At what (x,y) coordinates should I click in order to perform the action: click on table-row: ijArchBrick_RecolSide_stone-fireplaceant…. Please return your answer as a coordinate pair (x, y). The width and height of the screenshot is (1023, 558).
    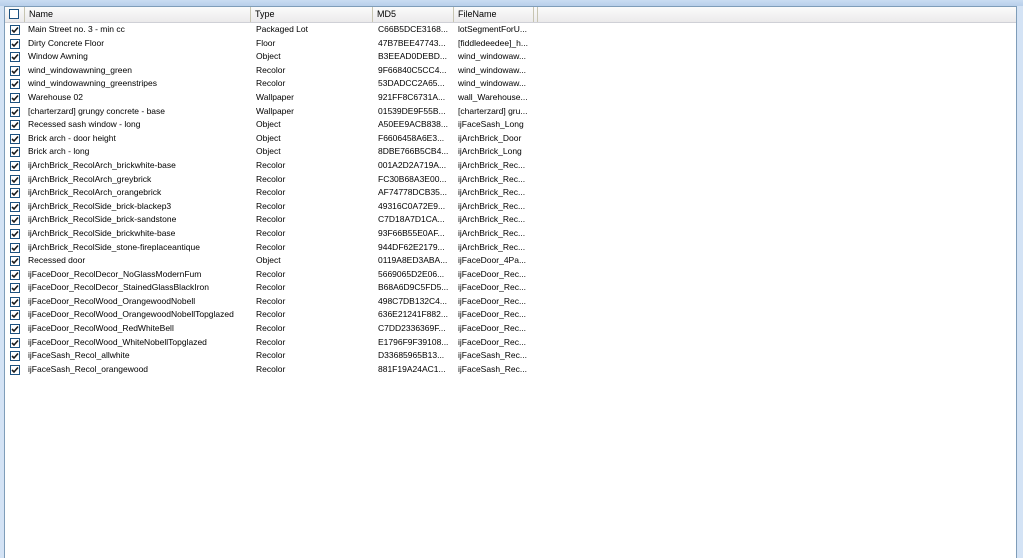
    Looking at the image, I should click on (510, 248).